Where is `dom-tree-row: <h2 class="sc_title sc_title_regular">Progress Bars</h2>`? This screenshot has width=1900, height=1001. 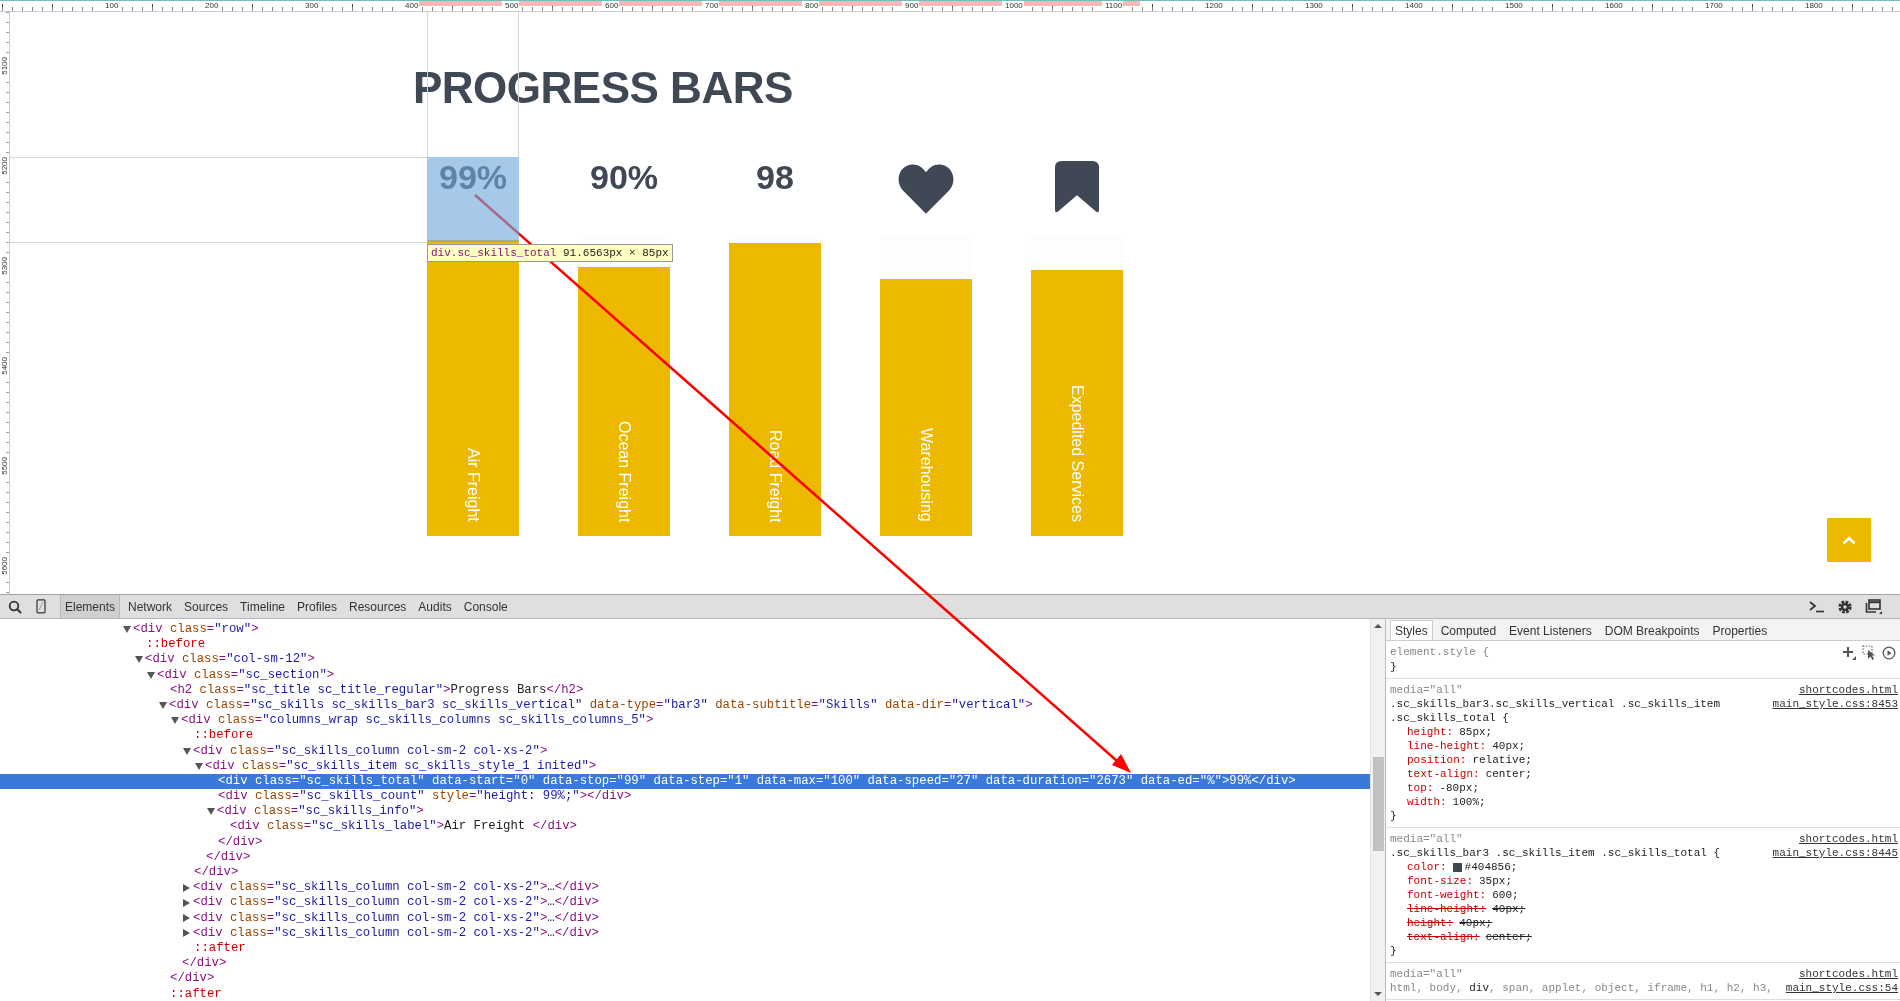 dom-tree-row: <h2 class="sc_title sc_title_regular">Progress Bars</h2> is located at coordinates (685, 690).